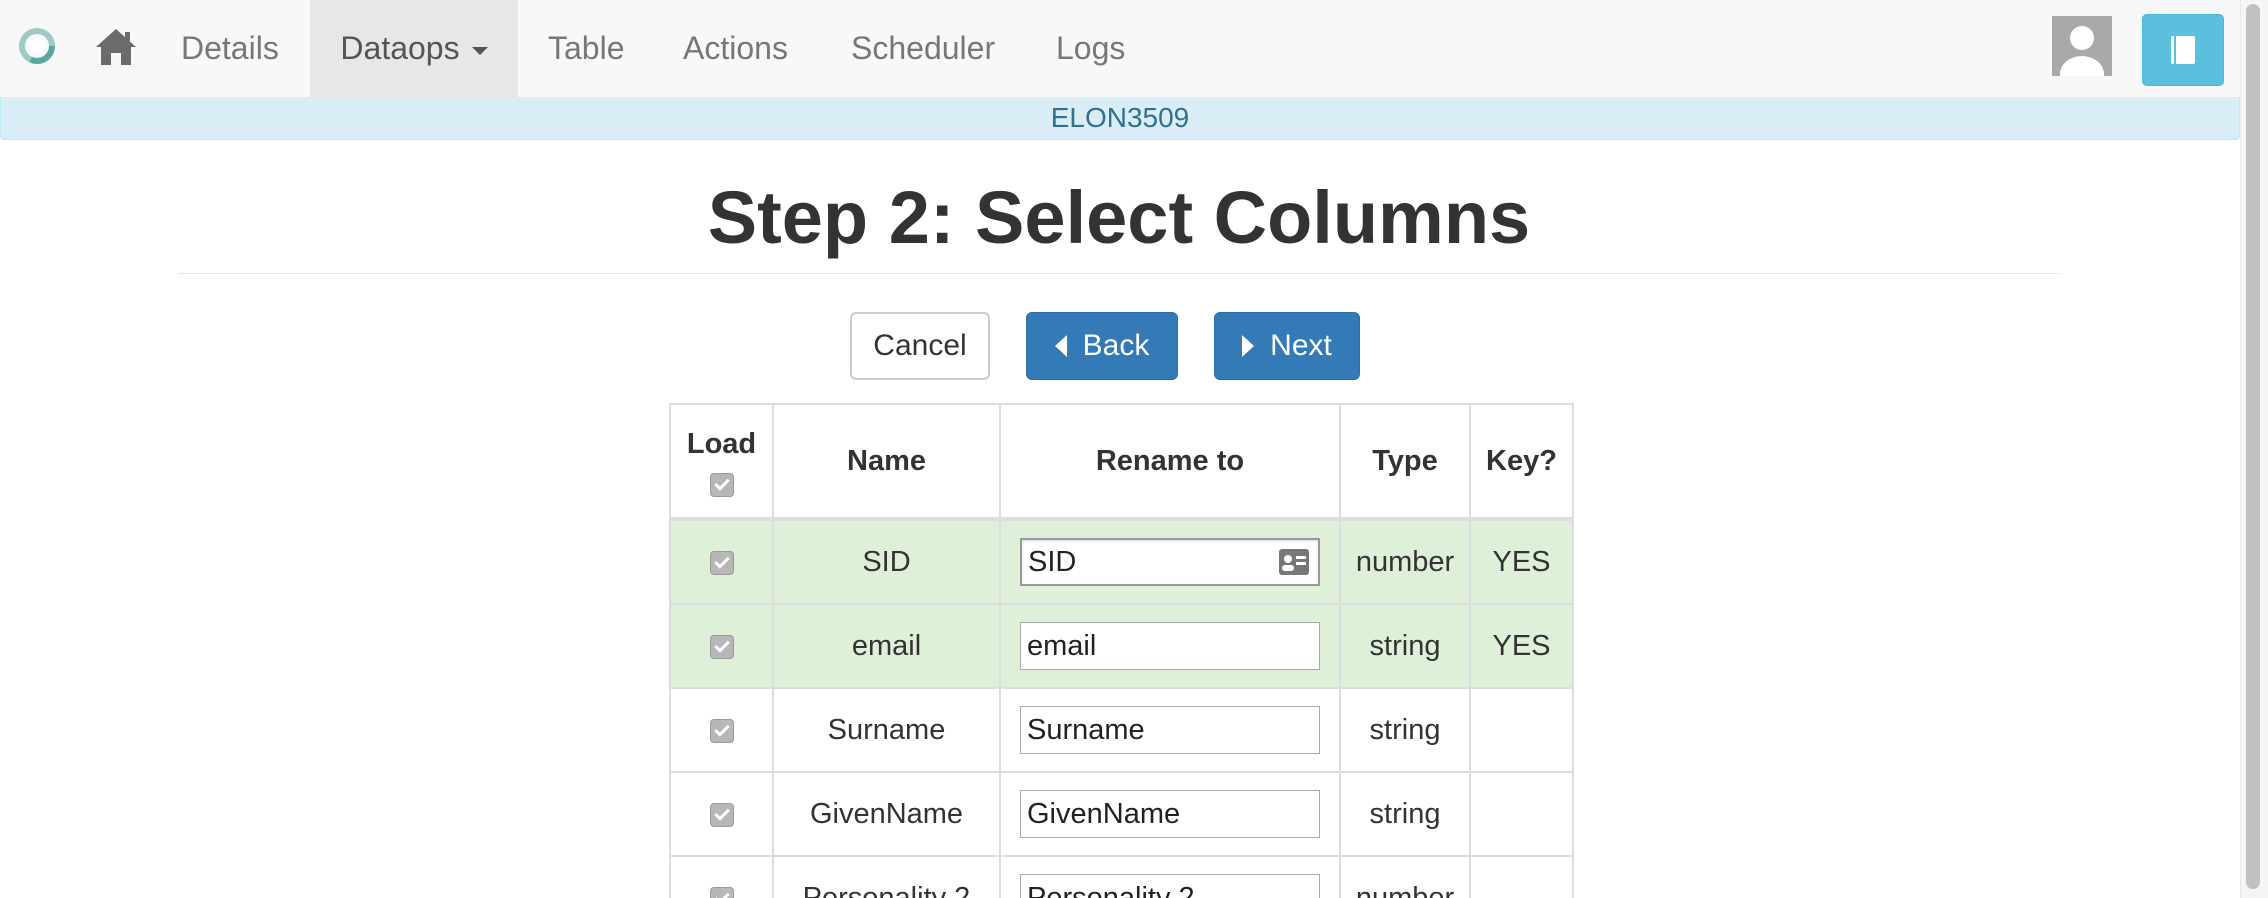 The width and height of the screenshot is (2268, 898). I want to click on contact-card-icon, so click(1294, 562).